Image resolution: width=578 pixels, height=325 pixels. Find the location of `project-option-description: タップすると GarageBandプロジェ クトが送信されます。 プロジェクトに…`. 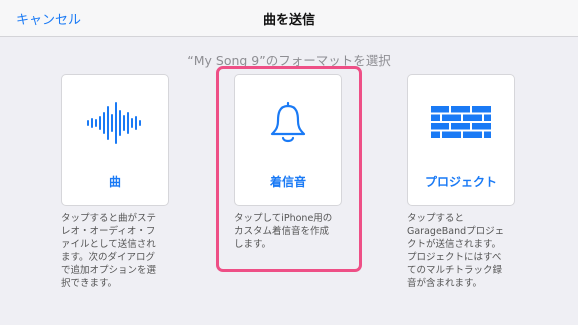

project-option-description: タップすると GarageBandプロジェ クトが送信されます。 プロジェクトに… is located at coordinates (456, 251).